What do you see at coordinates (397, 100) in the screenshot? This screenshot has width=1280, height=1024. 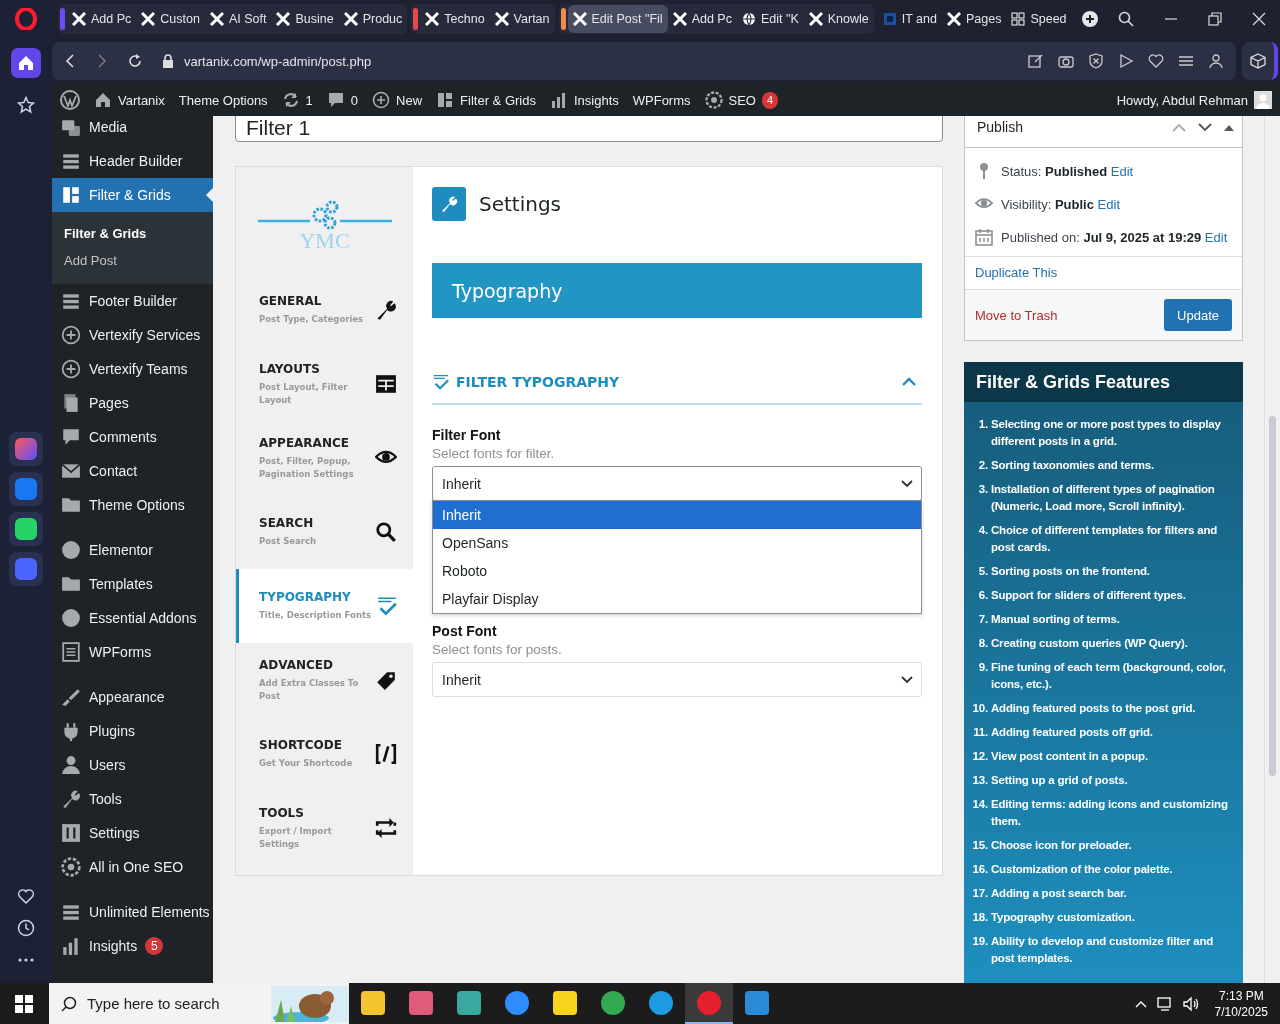 I see `toolbar-link: New` at bounding box center [397, 100].